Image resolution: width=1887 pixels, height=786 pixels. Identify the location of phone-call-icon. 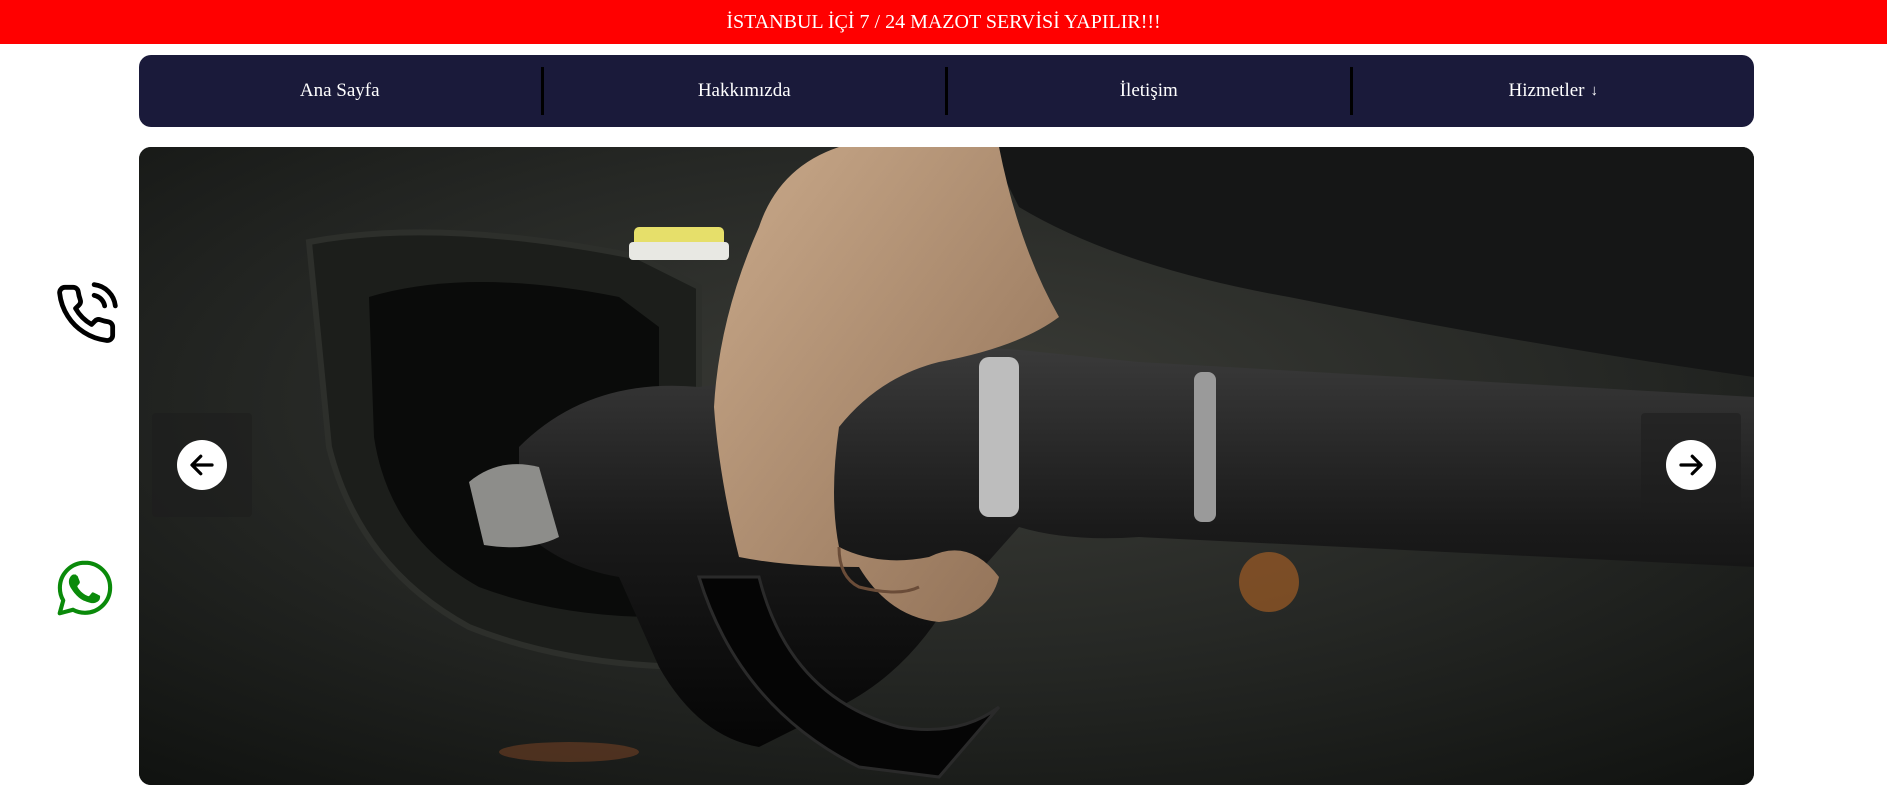
(87, 312).